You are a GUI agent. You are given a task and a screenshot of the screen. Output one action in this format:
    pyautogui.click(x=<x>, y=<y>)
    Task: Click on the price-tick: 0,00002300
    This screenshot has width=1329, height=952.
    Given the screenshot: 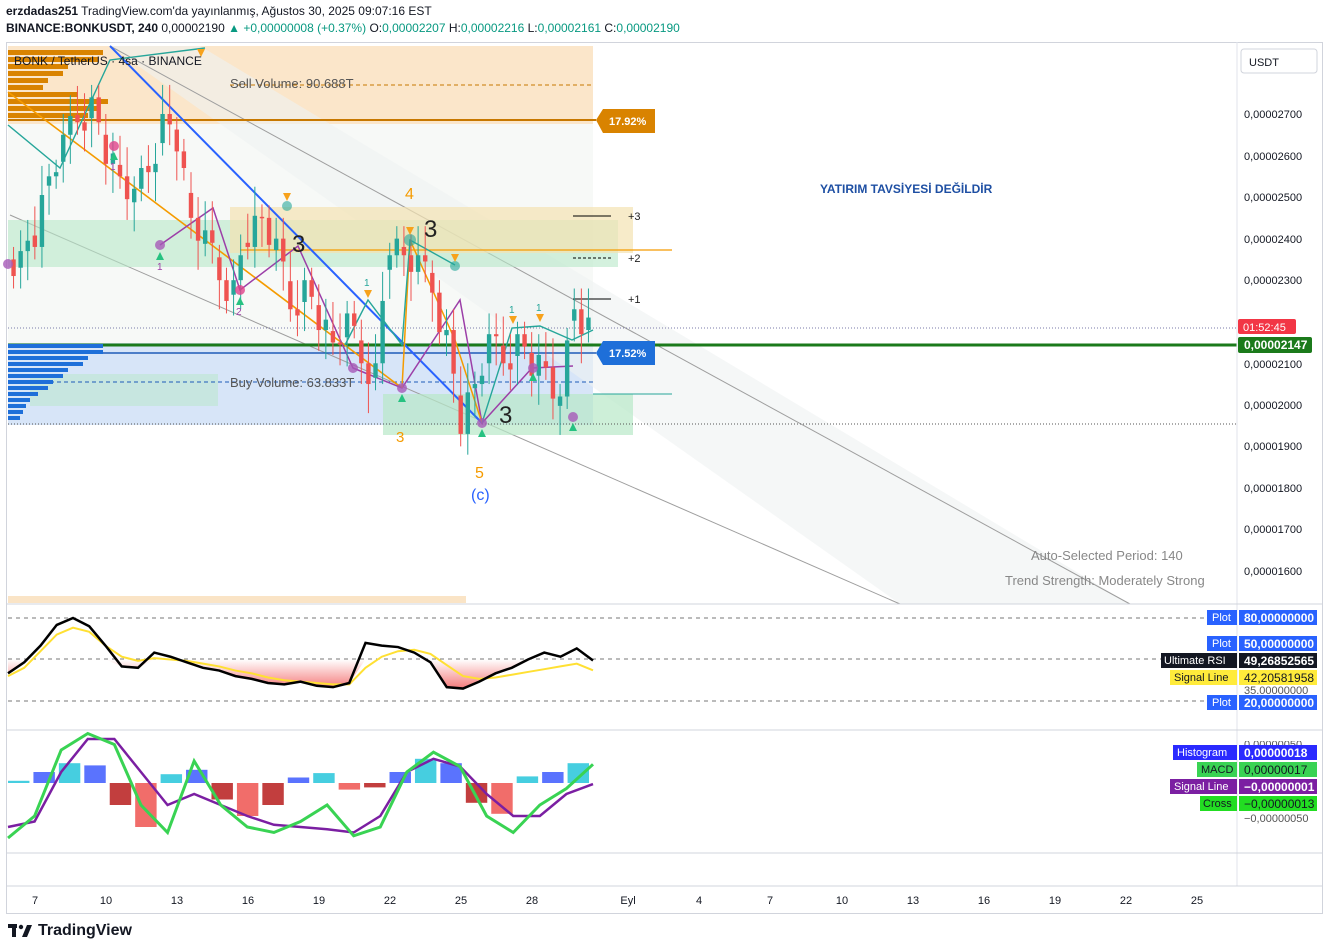 What is the action you would take?
    pyautogui.click(x=1273, y=281)
    